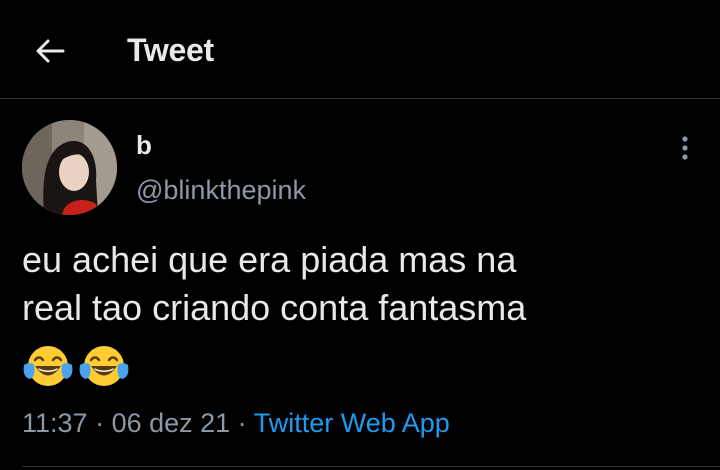  Describe the element at coordinates (352, 423) in the screenshot. I see `tweet-source-link: Twitter Web App` at that location.